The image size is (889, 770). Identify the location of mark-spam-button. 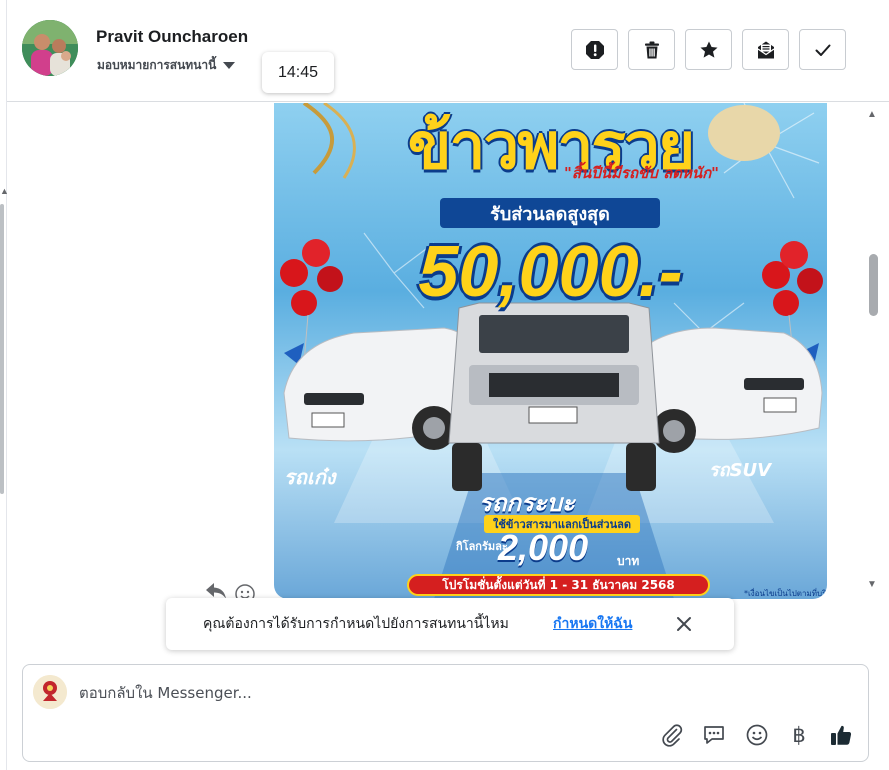
(594, 49).